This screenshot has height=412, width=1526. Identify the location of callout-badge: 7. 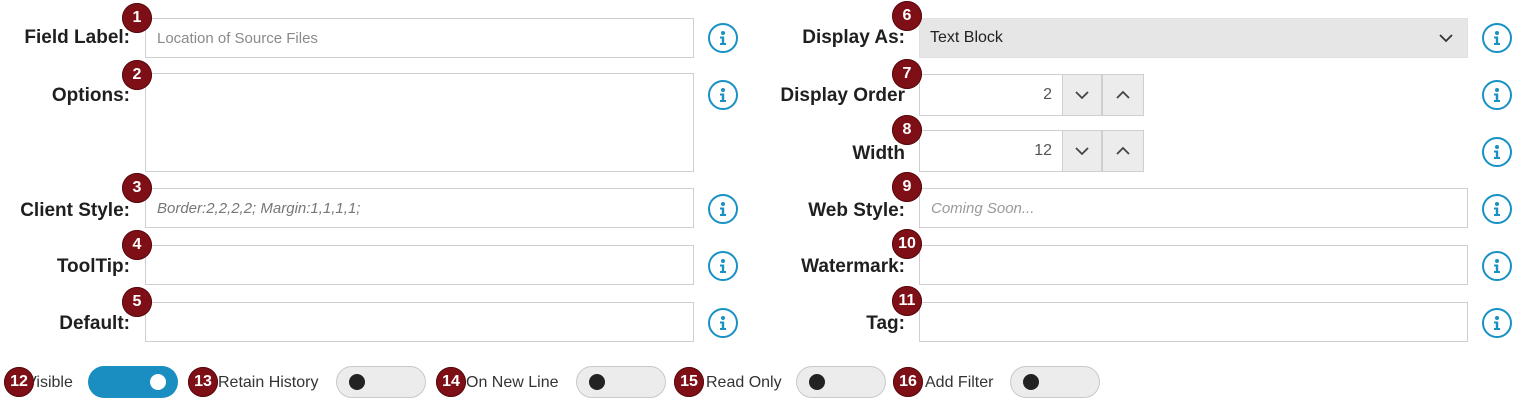
(907, 74).